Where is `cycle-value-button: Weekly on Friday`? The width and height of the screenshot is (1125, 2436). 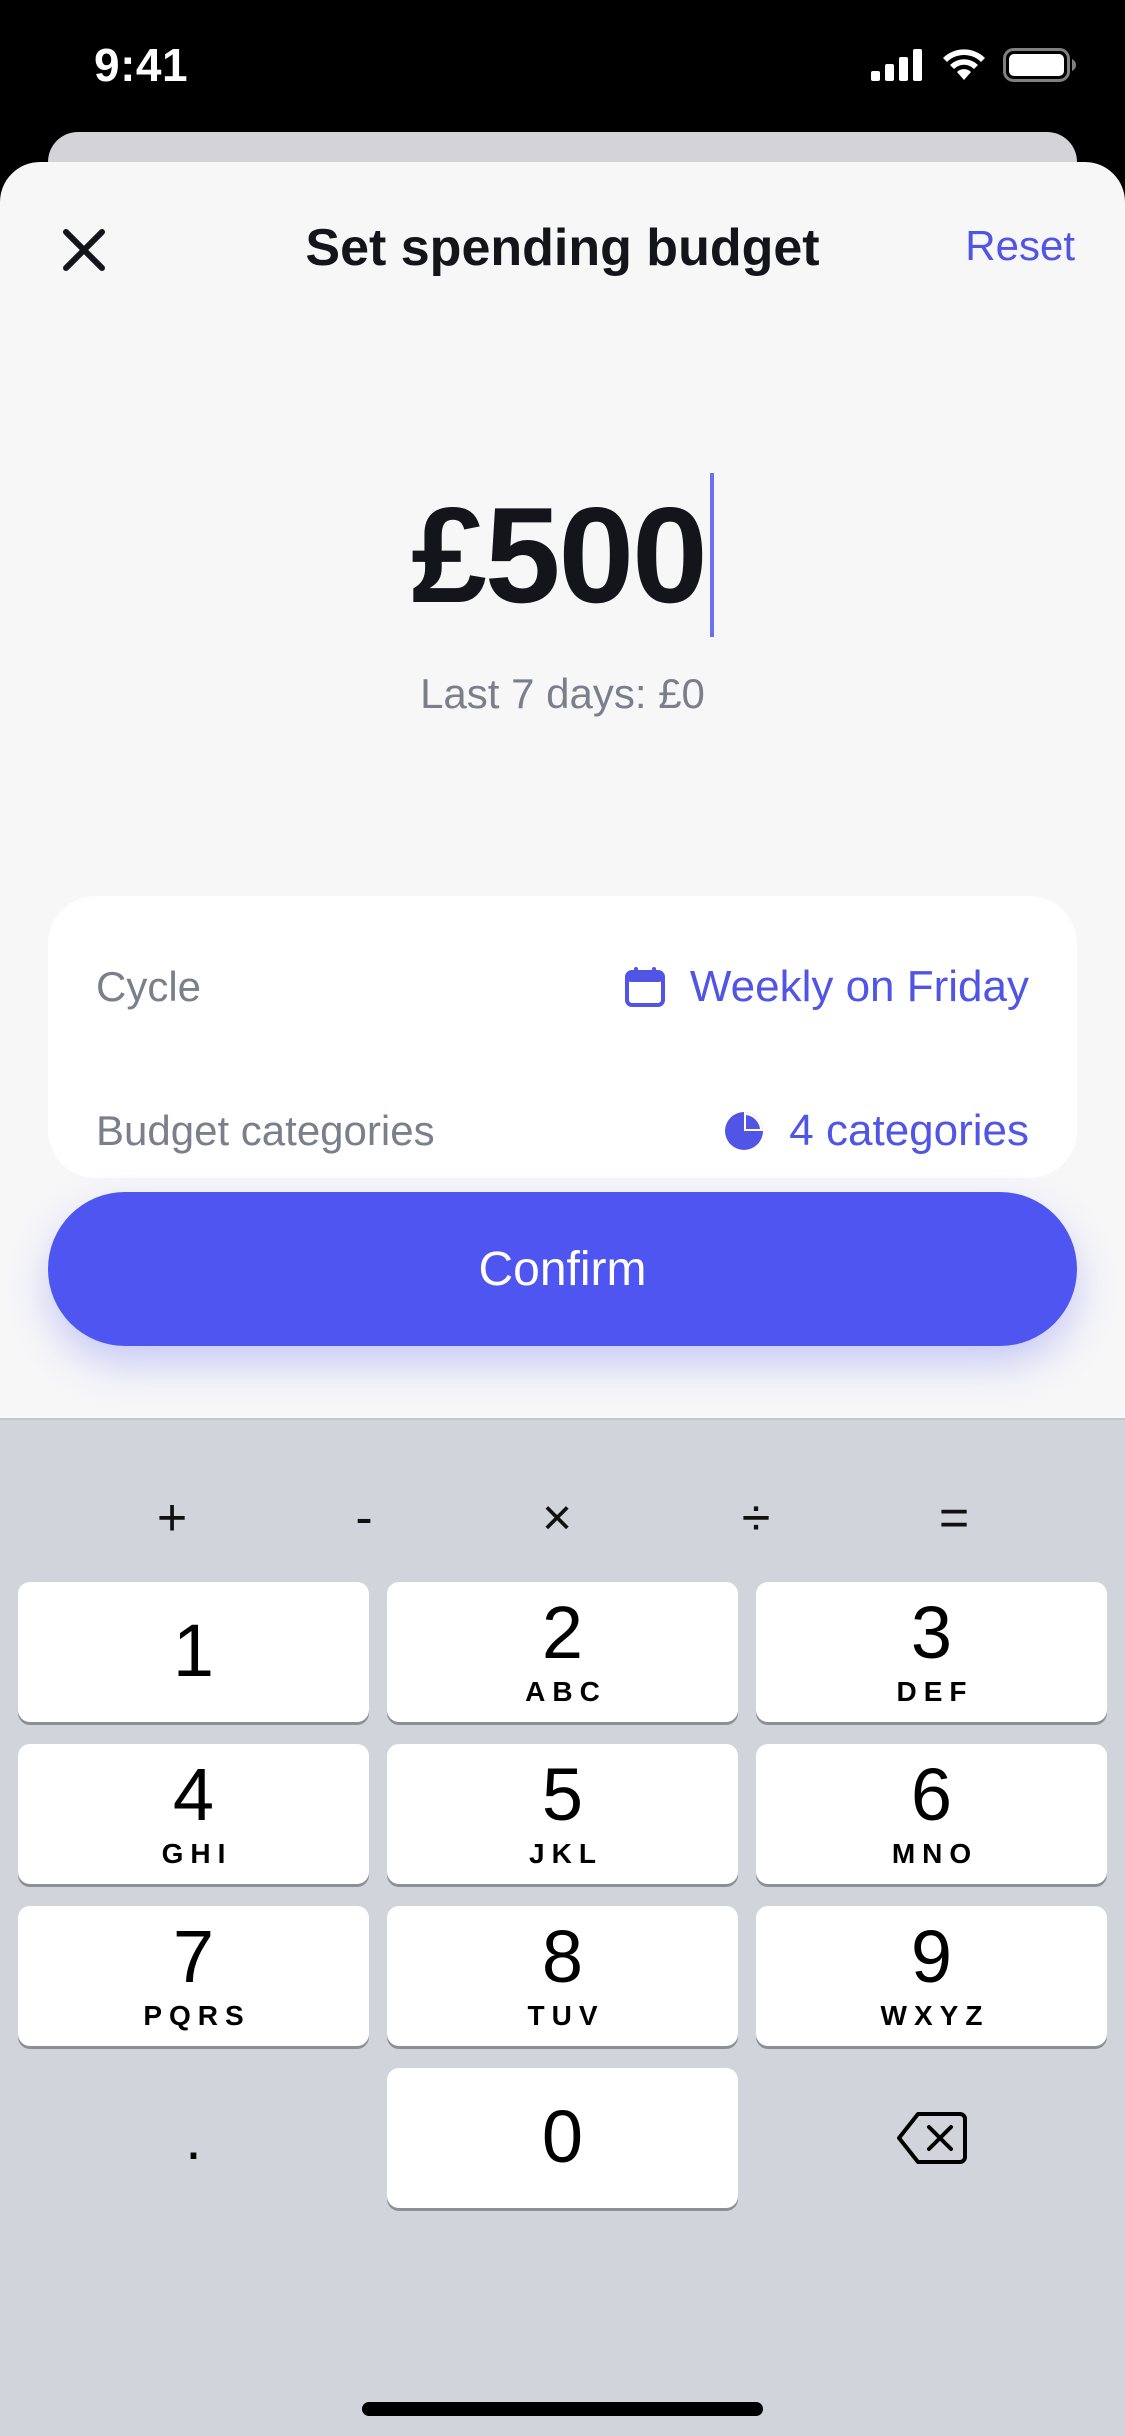 cycle-value-button: Weekly on Friday is located at coordinates (826, 987).